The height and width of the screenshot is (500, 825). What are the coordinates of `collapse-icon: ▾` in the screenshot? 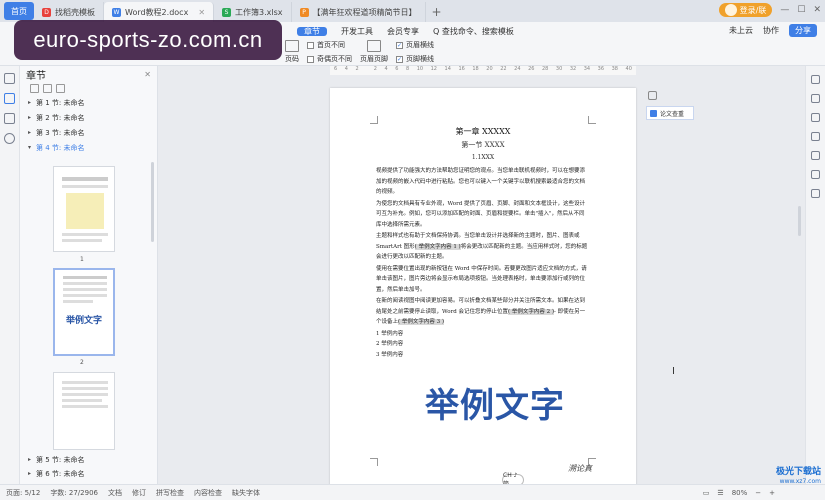 It's located at (29, 147).